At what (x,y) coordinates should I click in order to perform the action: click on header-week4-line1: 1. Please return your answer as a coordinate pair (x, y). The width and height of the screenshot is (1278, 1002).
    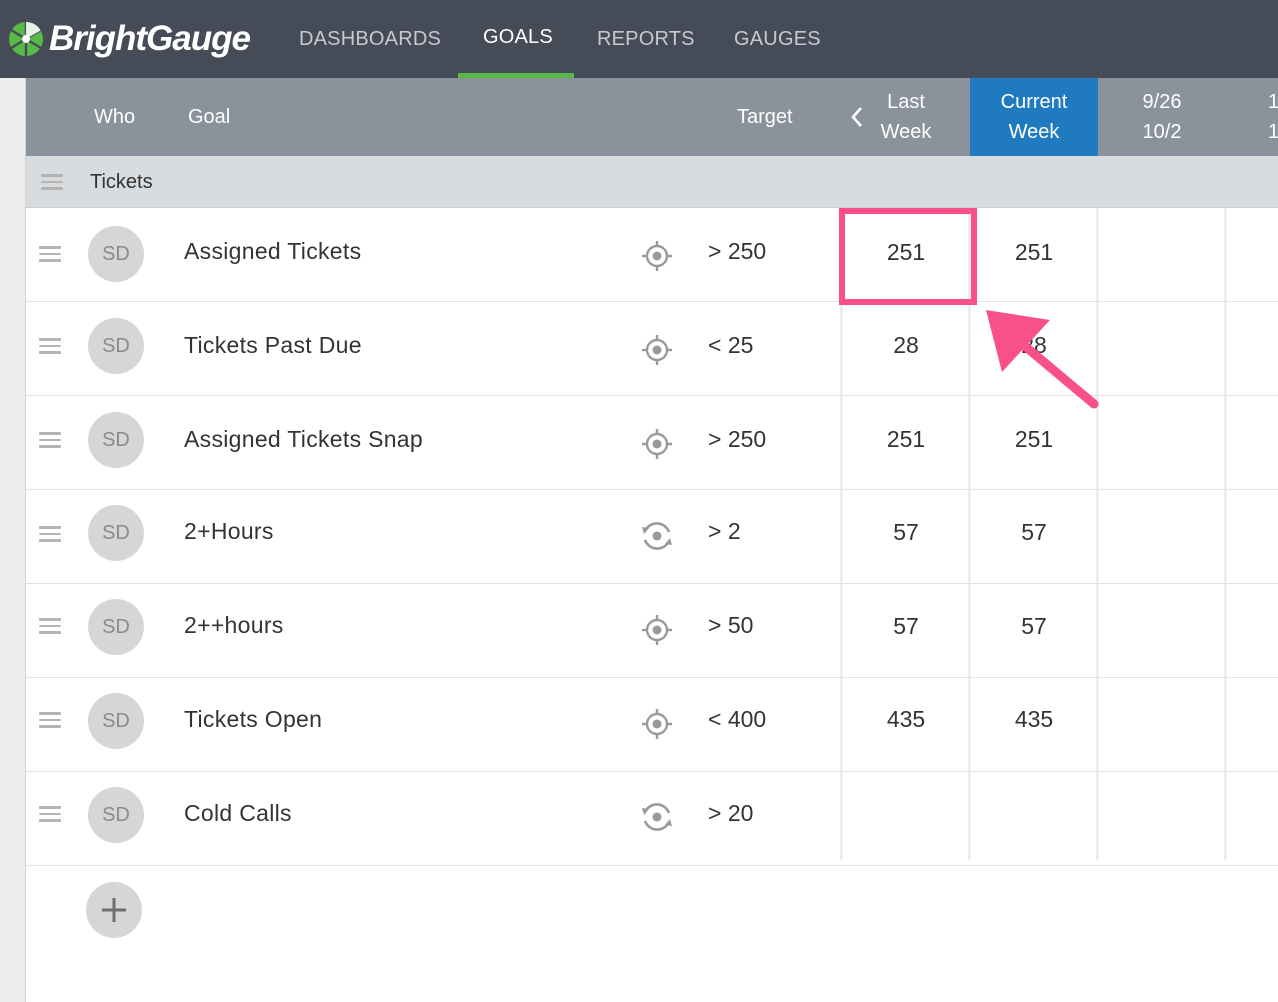
    Looking at the image, I should click on (1273, 102).